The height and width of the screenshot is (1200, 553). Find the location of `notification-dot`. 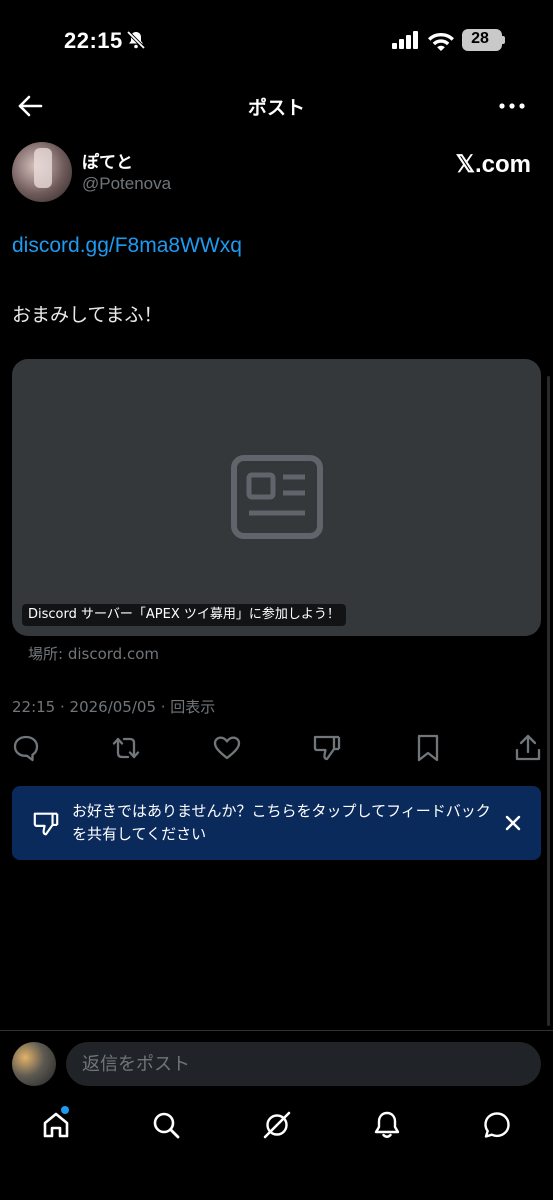

notification-dot is located at coordinates (65, 1110).